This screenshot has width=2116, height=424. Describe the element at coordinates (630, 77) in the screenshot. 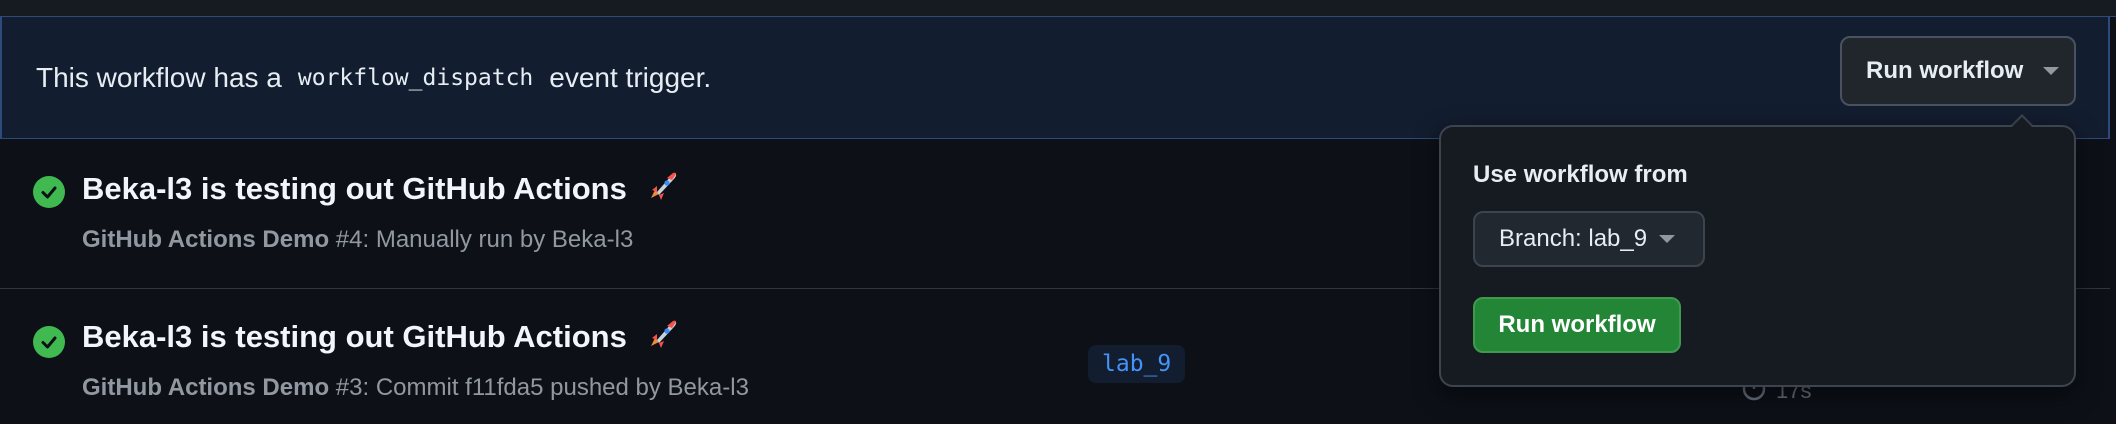

I see `banner-text-after: event trigger.` at that location.